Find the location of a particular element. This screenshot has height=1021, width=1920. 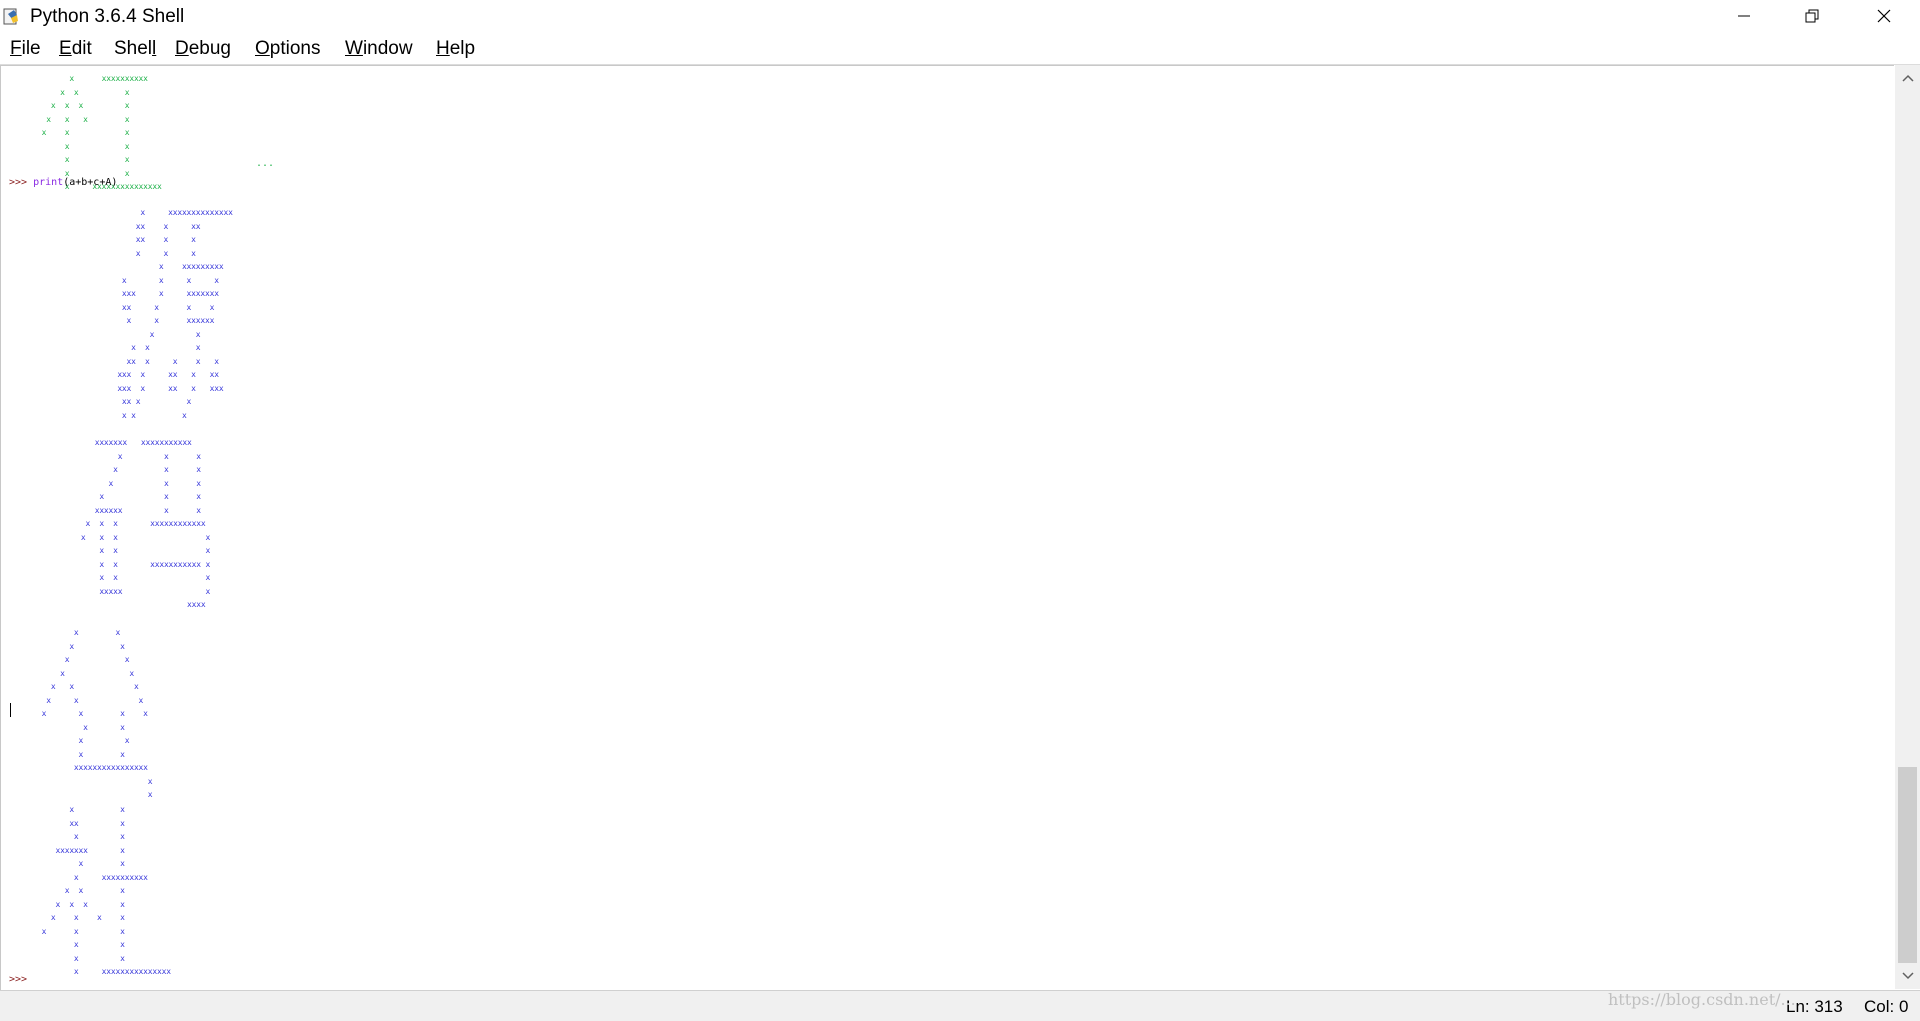

menu-shell-label: Shel is located at coordinates (133, 48).